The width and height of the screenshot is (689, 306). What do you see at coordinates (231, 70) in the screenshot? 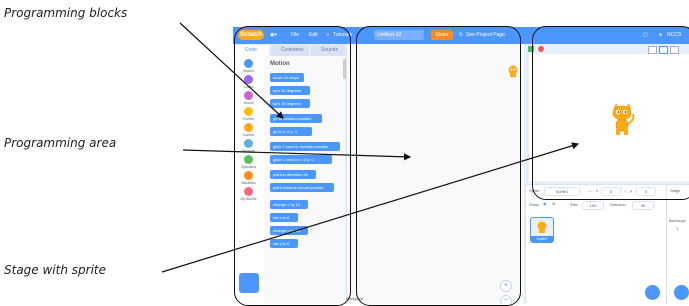
I see `arrow-to-blocks` at bounding box center [231, 70].